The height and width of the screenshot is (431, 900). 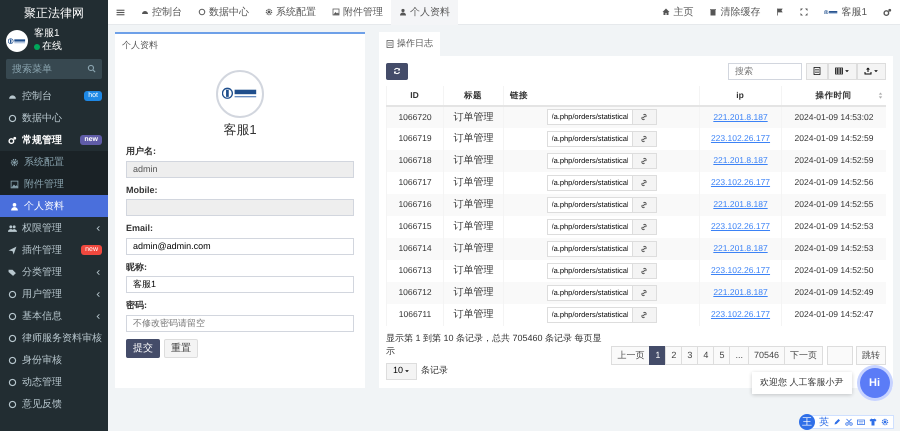 I want to click on page-button: 下一页, so click(x=803, y=356).